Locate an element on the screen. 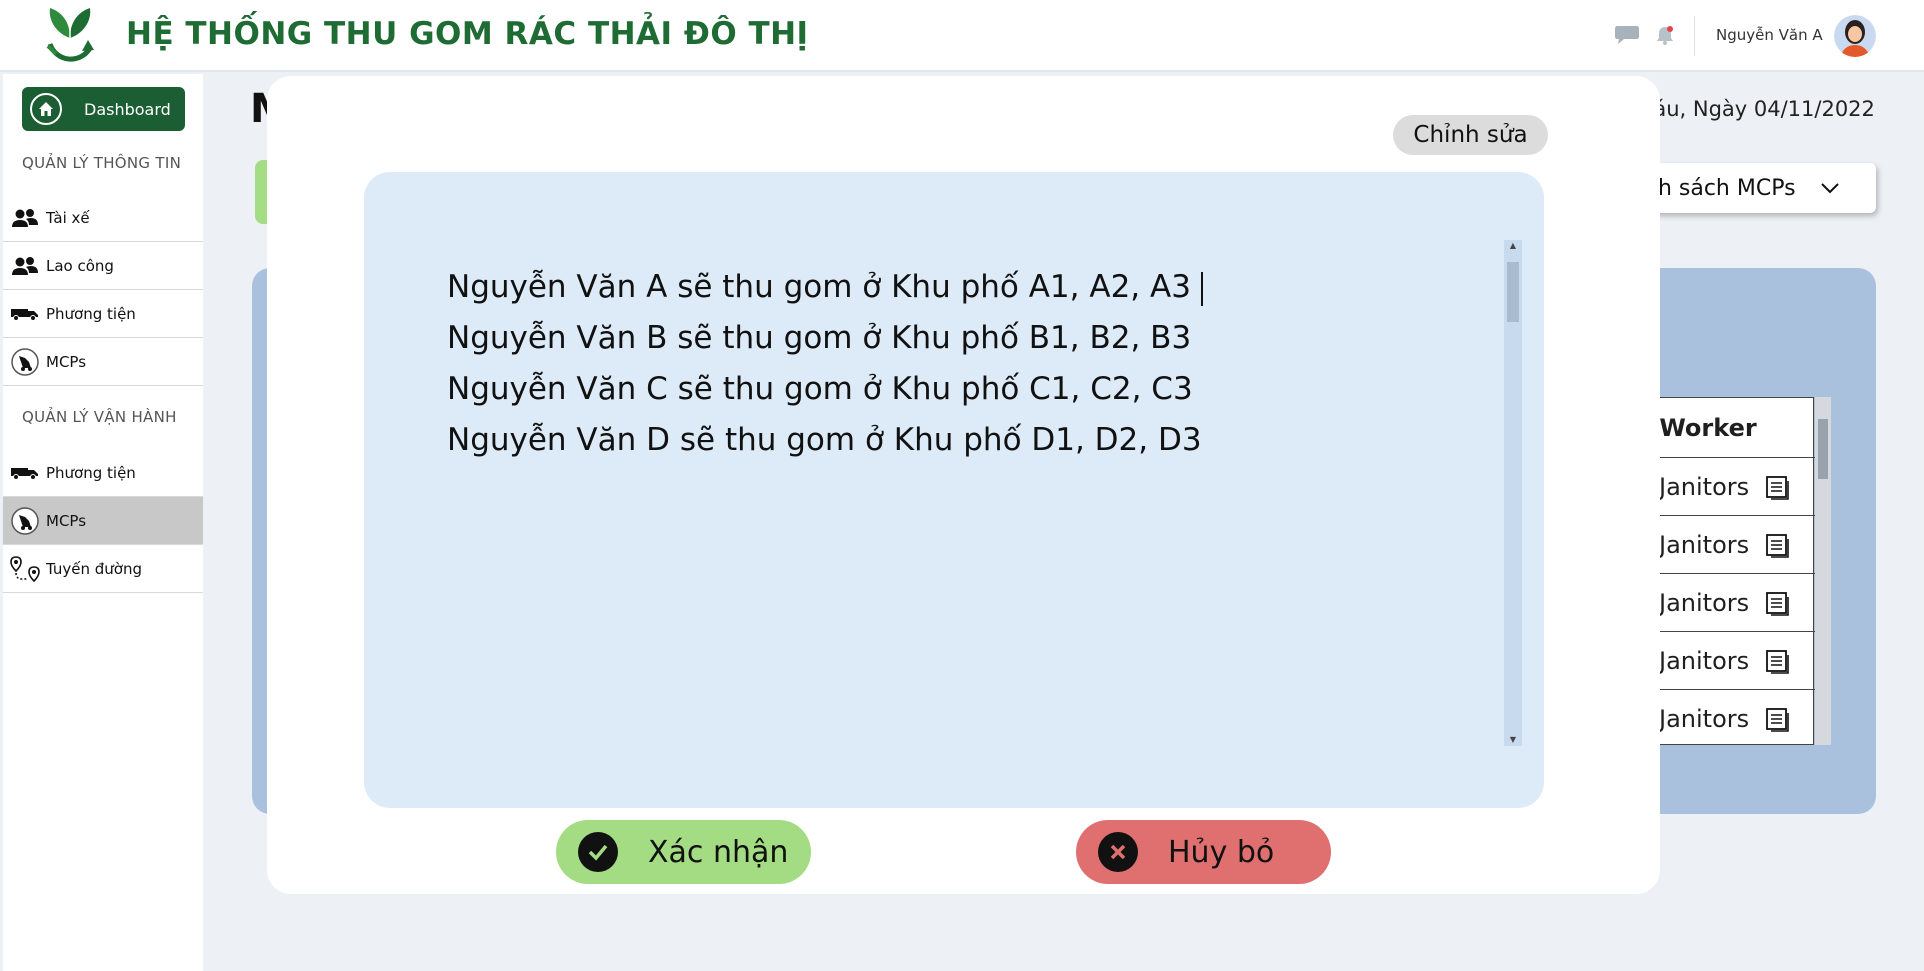  sidebar-item-ops-mcps: MCPs is located at coordinates (103, 521).